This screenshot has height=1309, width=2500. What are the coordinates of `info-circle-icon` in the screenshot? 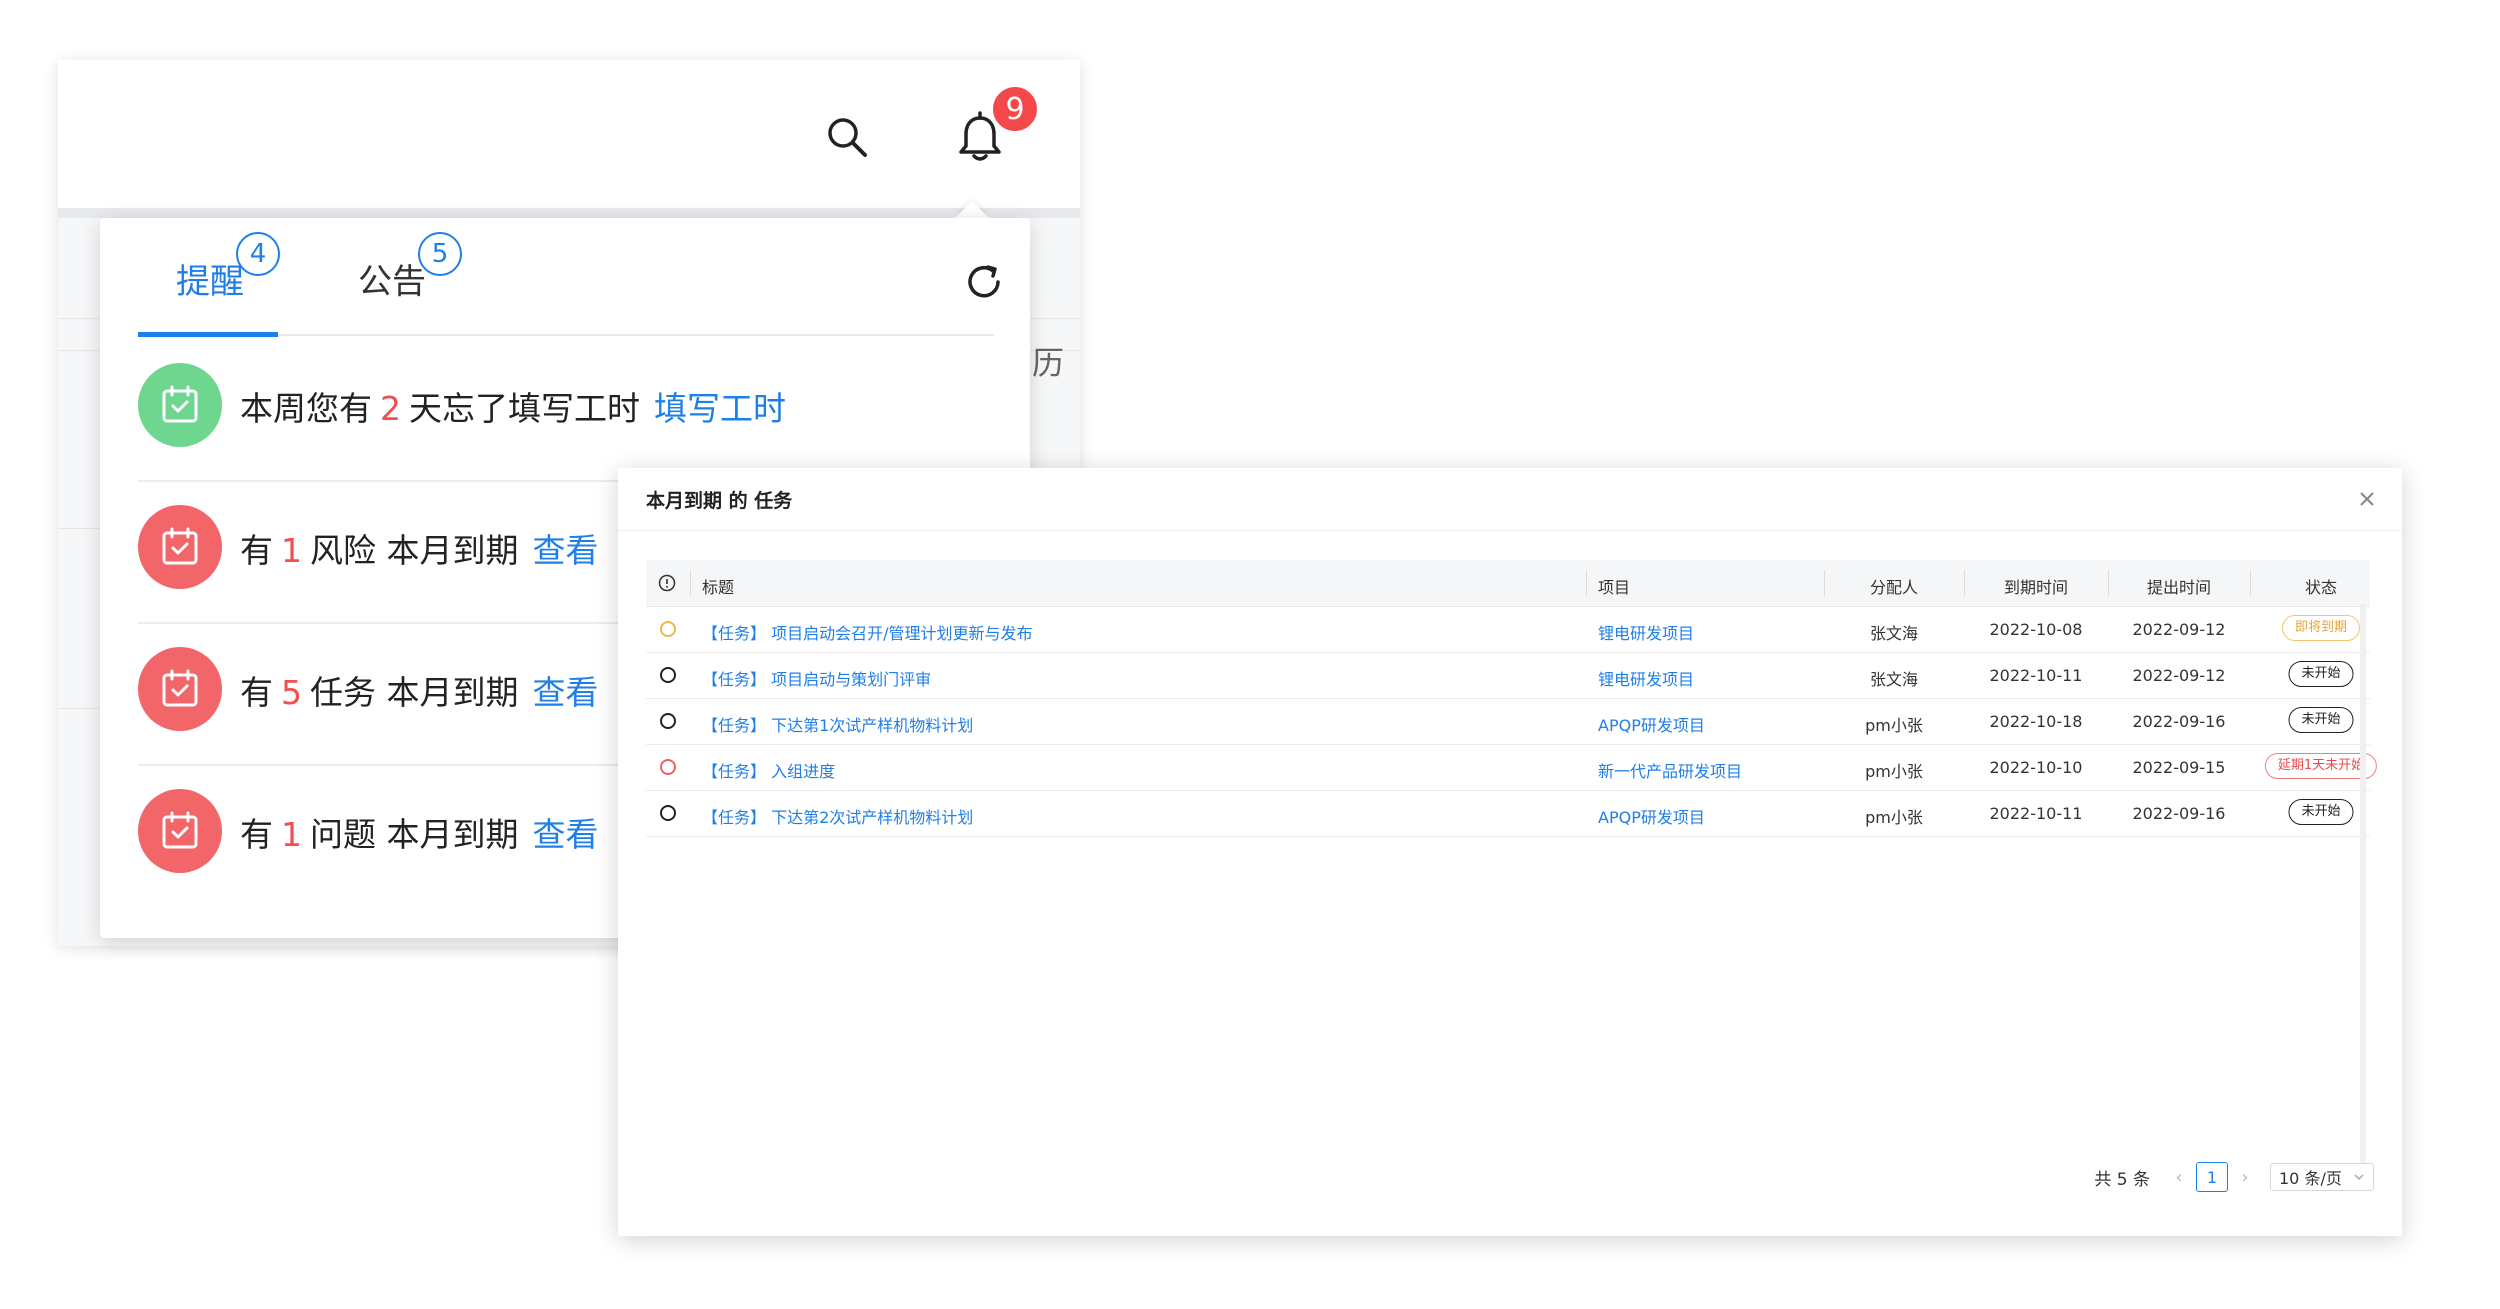 It's located at (667, 583).